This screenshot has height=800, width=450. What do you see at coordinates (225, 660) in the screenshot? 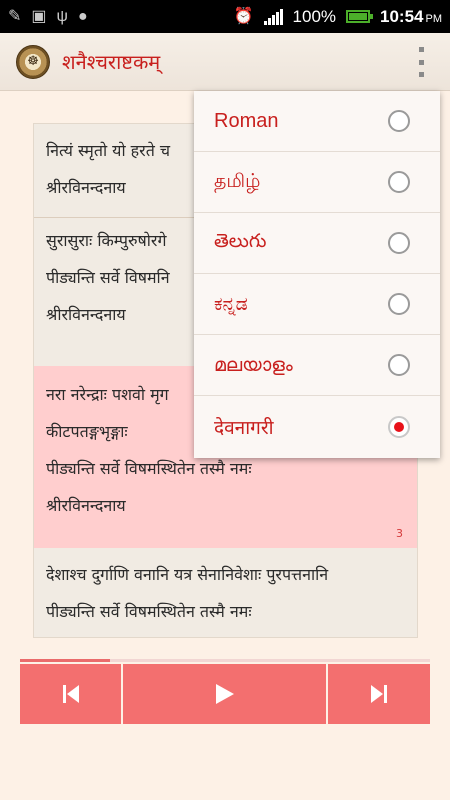
I see `playback-progress-bar` at bounding box center [225, 660].